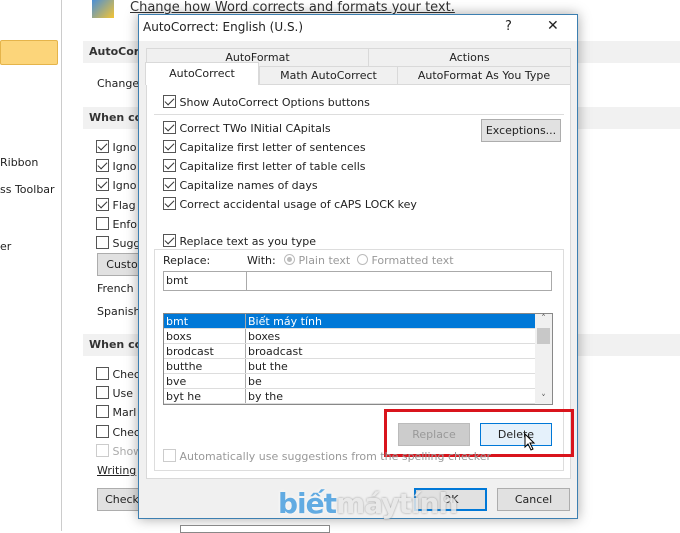 Image resolution: width=680 pixels, height=533 pixels. Describe the element at coordinates (349, 366) in the screenshot. I see `list-item: butthe but the` at that location.